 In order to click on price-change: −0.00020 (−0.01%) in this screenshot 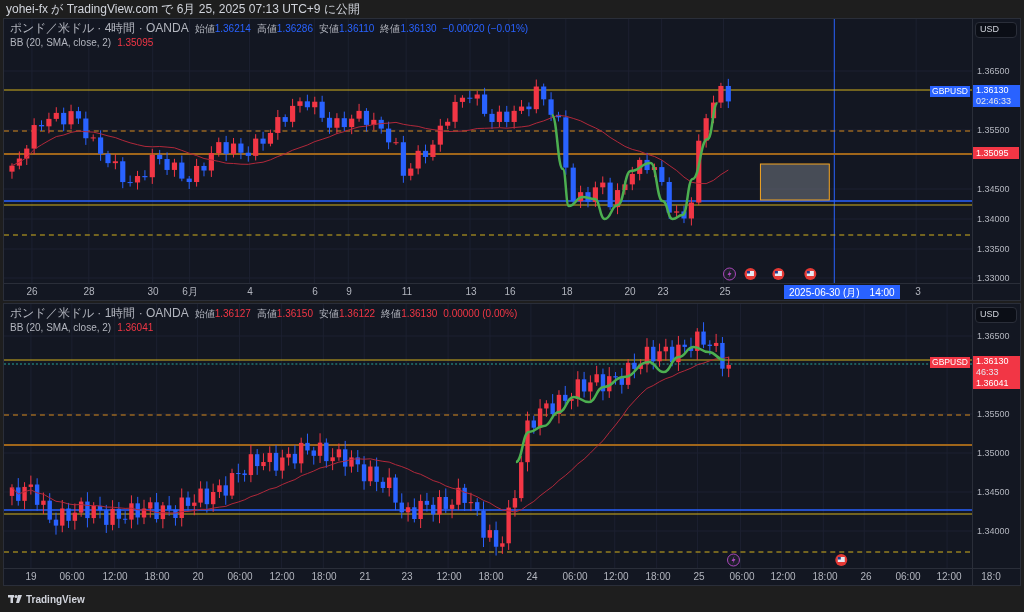, I will do `click(485, 28)`.